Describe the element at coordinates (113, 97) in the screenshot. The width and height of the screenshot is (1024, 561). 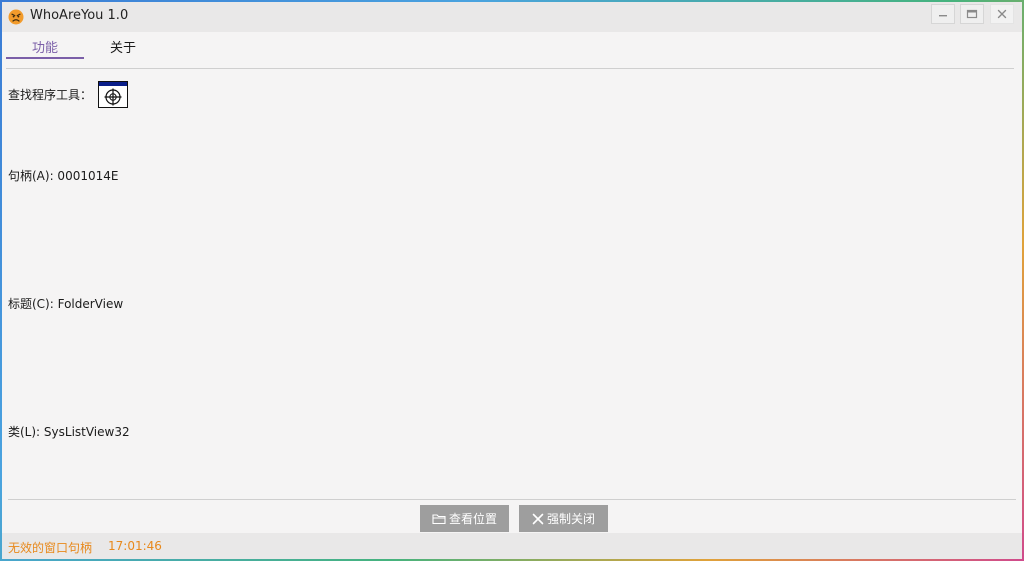
I see `crosshair-target-icon` at that location.